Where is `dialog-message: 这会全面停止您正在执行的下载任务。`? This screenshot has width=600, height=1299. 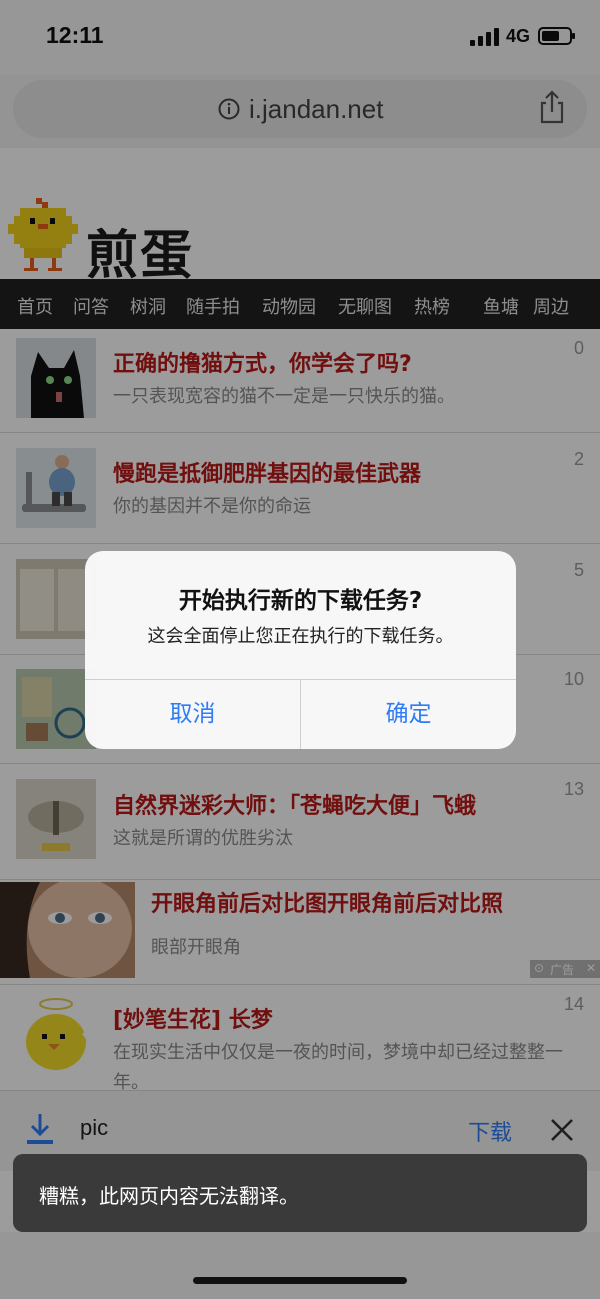 dialog-message: 这会全面停止您正在执行的下载任务。 is located at coordinates (300, 636).